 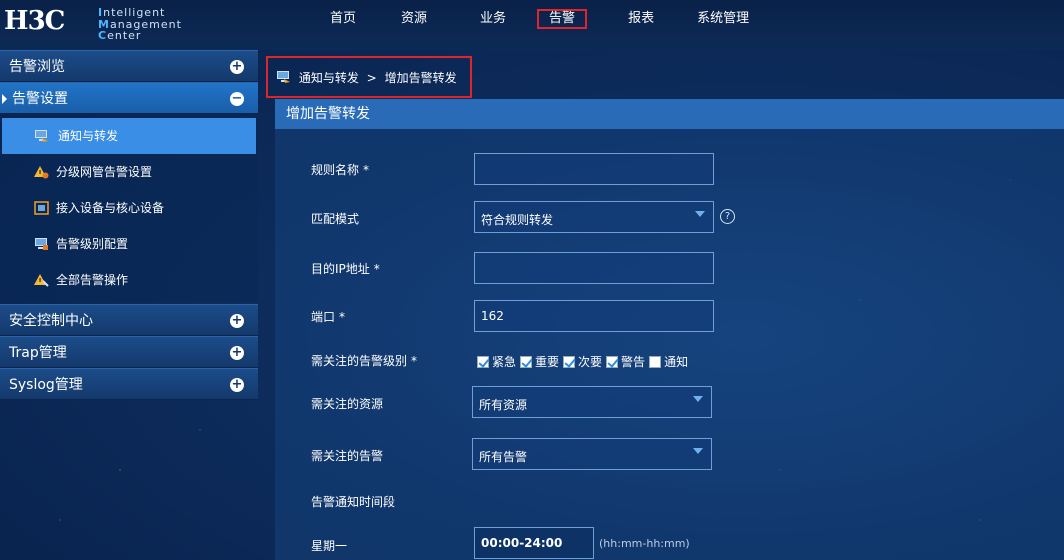 I want to click on sidebar-item-label: Syslog管理, so click(x=46, y=385).